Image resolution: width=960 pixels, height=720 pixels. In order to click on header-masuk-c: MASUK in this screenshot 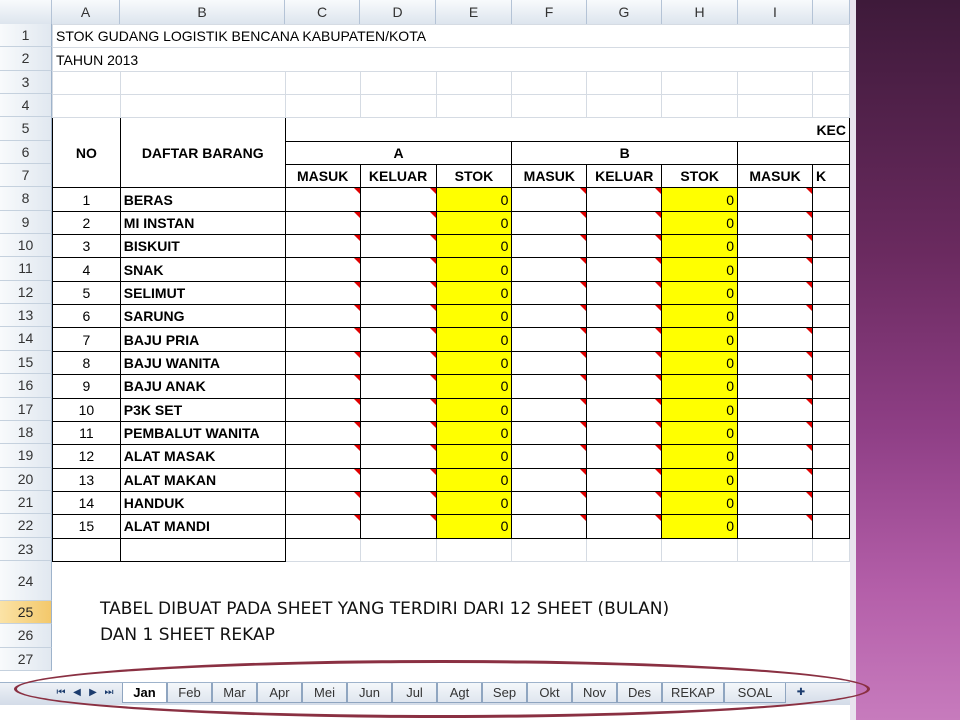, I will do `click(775, 176)`.